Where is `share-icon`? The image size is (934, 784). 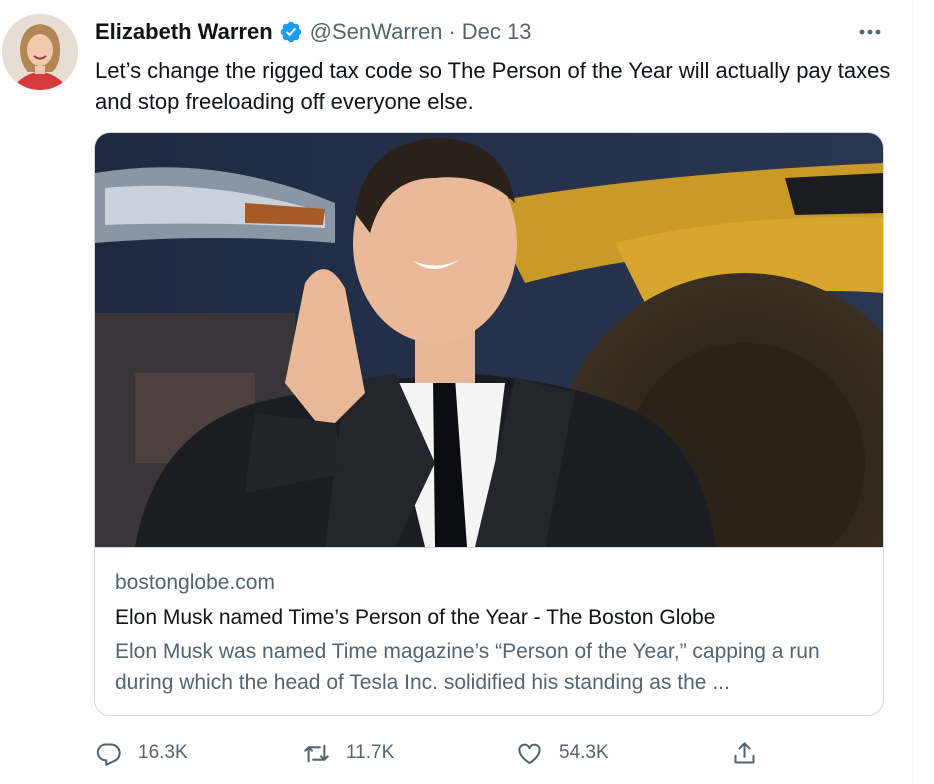 share-icon is located at coordinates (744, 752).